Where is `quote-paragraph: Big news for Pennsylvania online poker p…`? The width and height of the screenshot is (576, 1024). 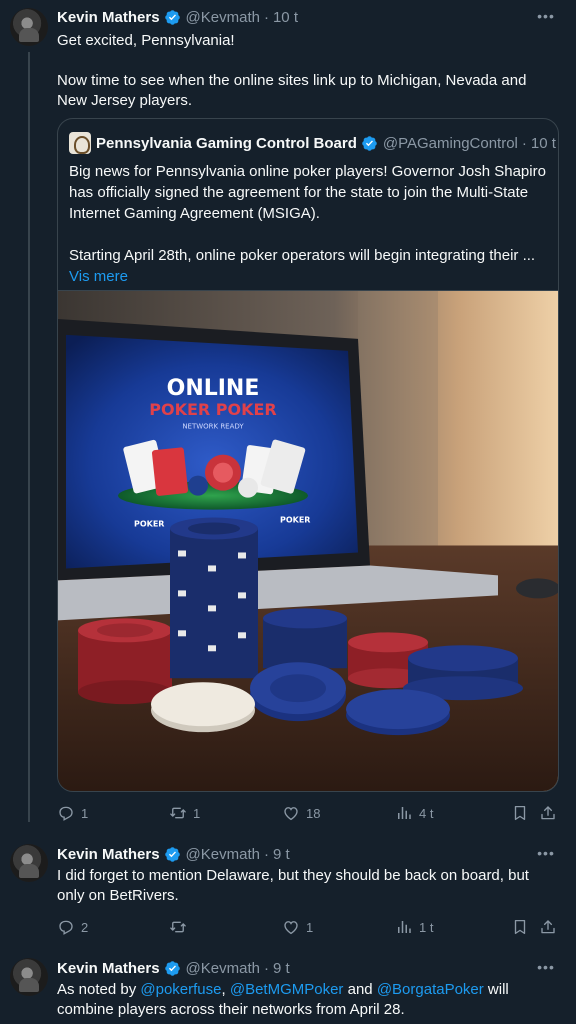 quote-paragraph: Big news for Pennsylvania online poker p… is located at coordinates (307, 192).